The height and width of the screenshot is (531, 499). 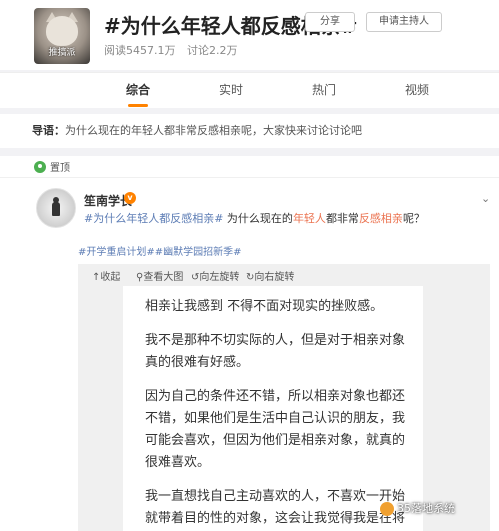 What do you see at coordinates (426, 508) in the screenshot?
I see `watermark-text: 35落地系统` at bounding box center [426, 508].